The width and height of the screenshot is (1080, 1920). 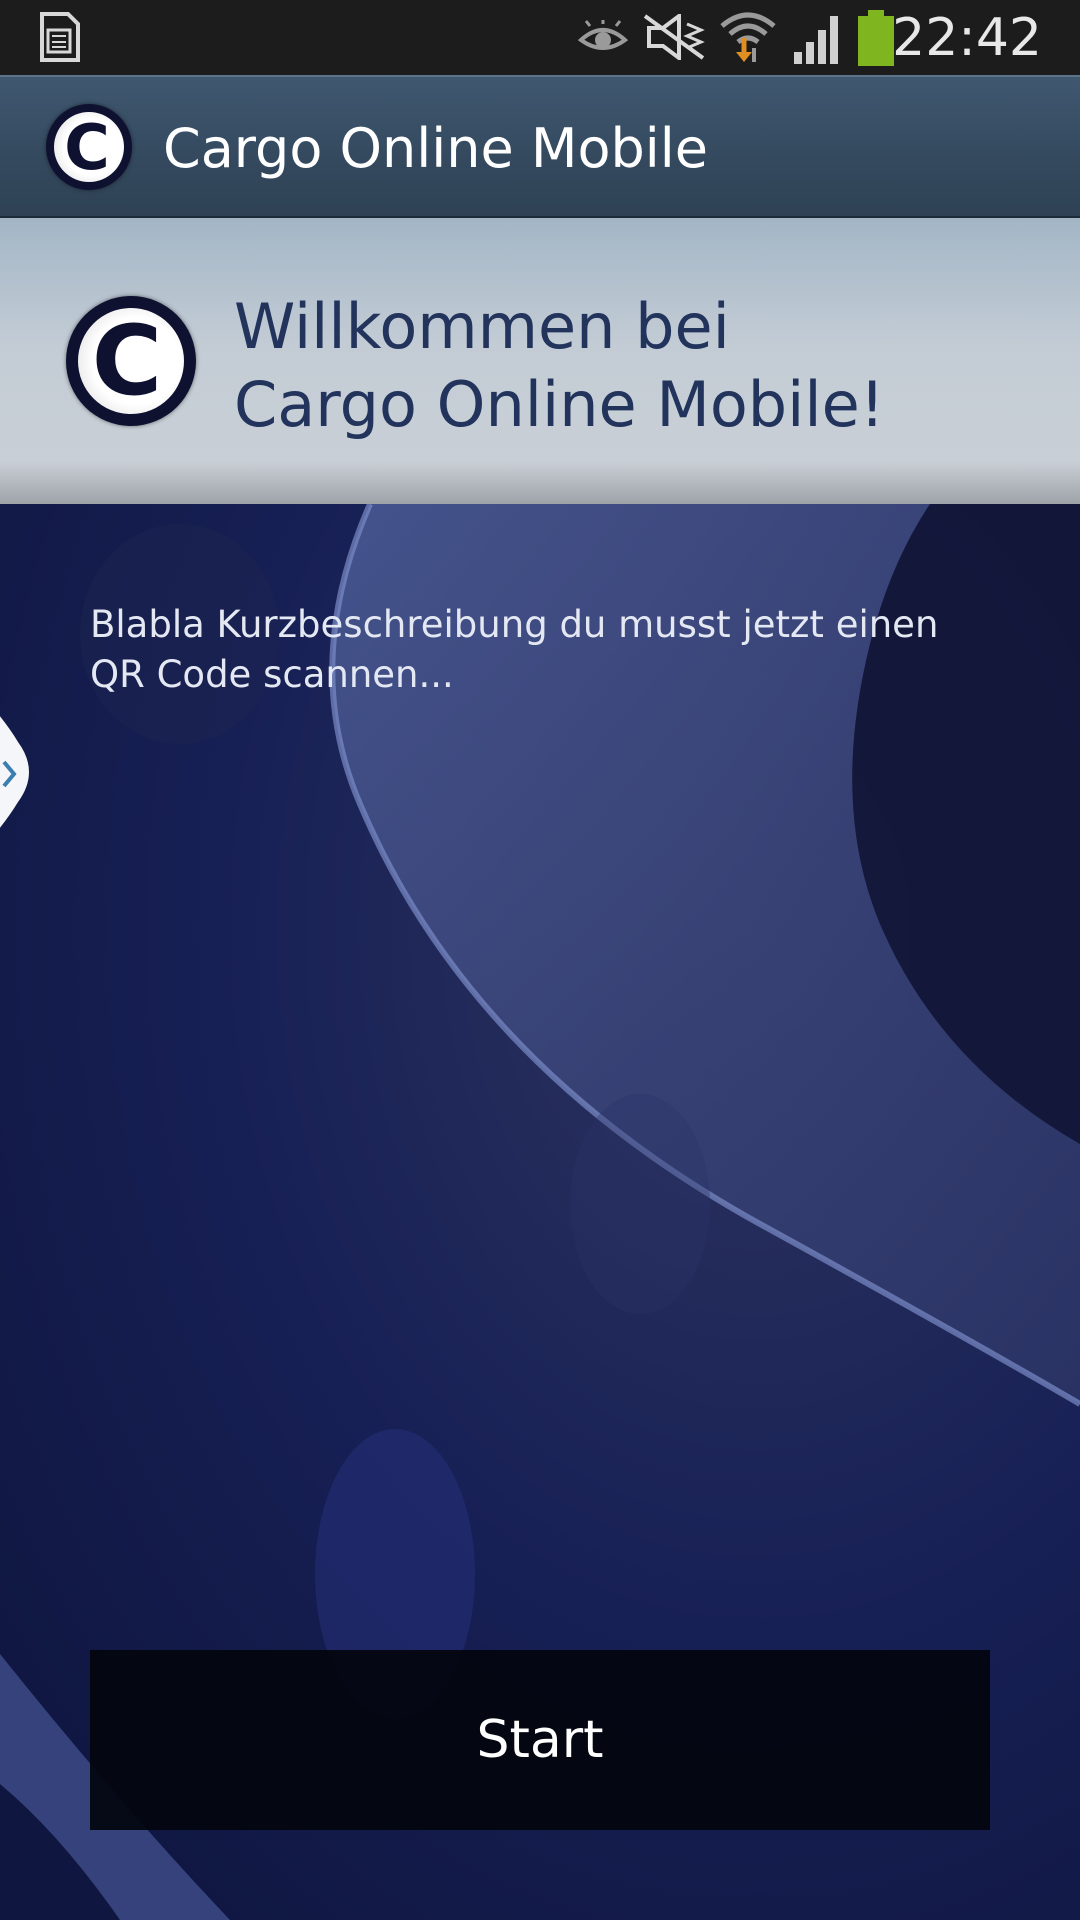 What do you see at coordinates (967, 38) in the screenshot?
I see `status-clock: 22:42` at bounding box center [967, 38].